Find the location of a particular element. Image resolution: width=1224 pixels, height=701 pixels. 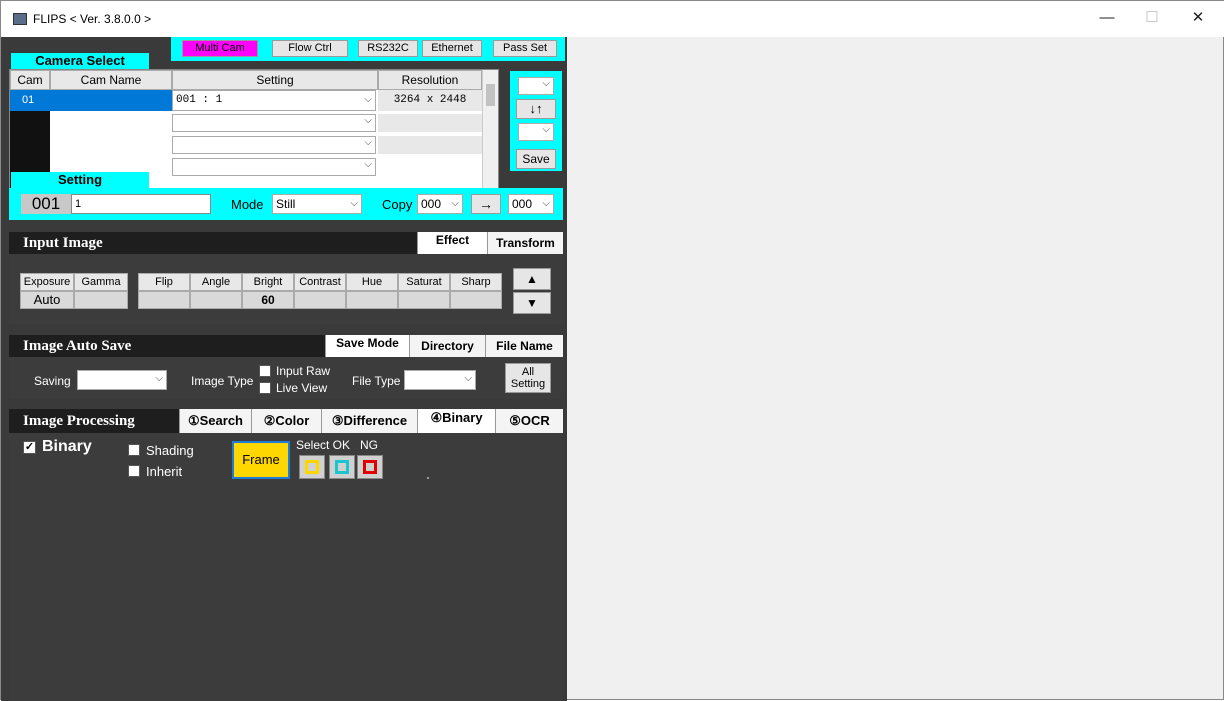

col-exposure: Exposure is located at coordinates (47, 282).